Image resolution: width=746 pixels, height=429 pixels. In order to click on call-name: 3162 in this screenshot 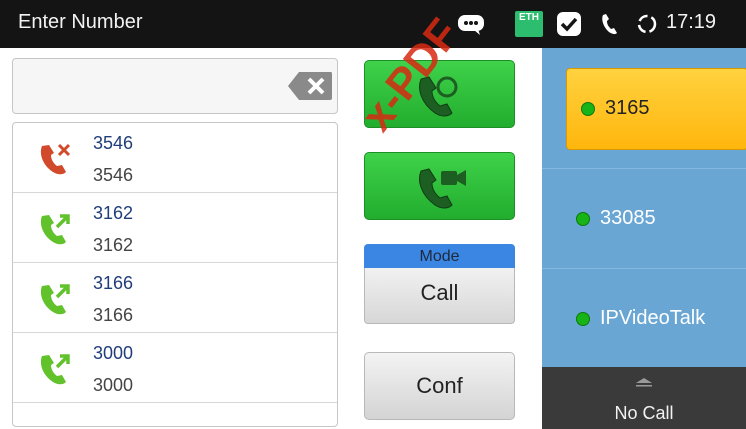, I will do `click(113, 213)`.